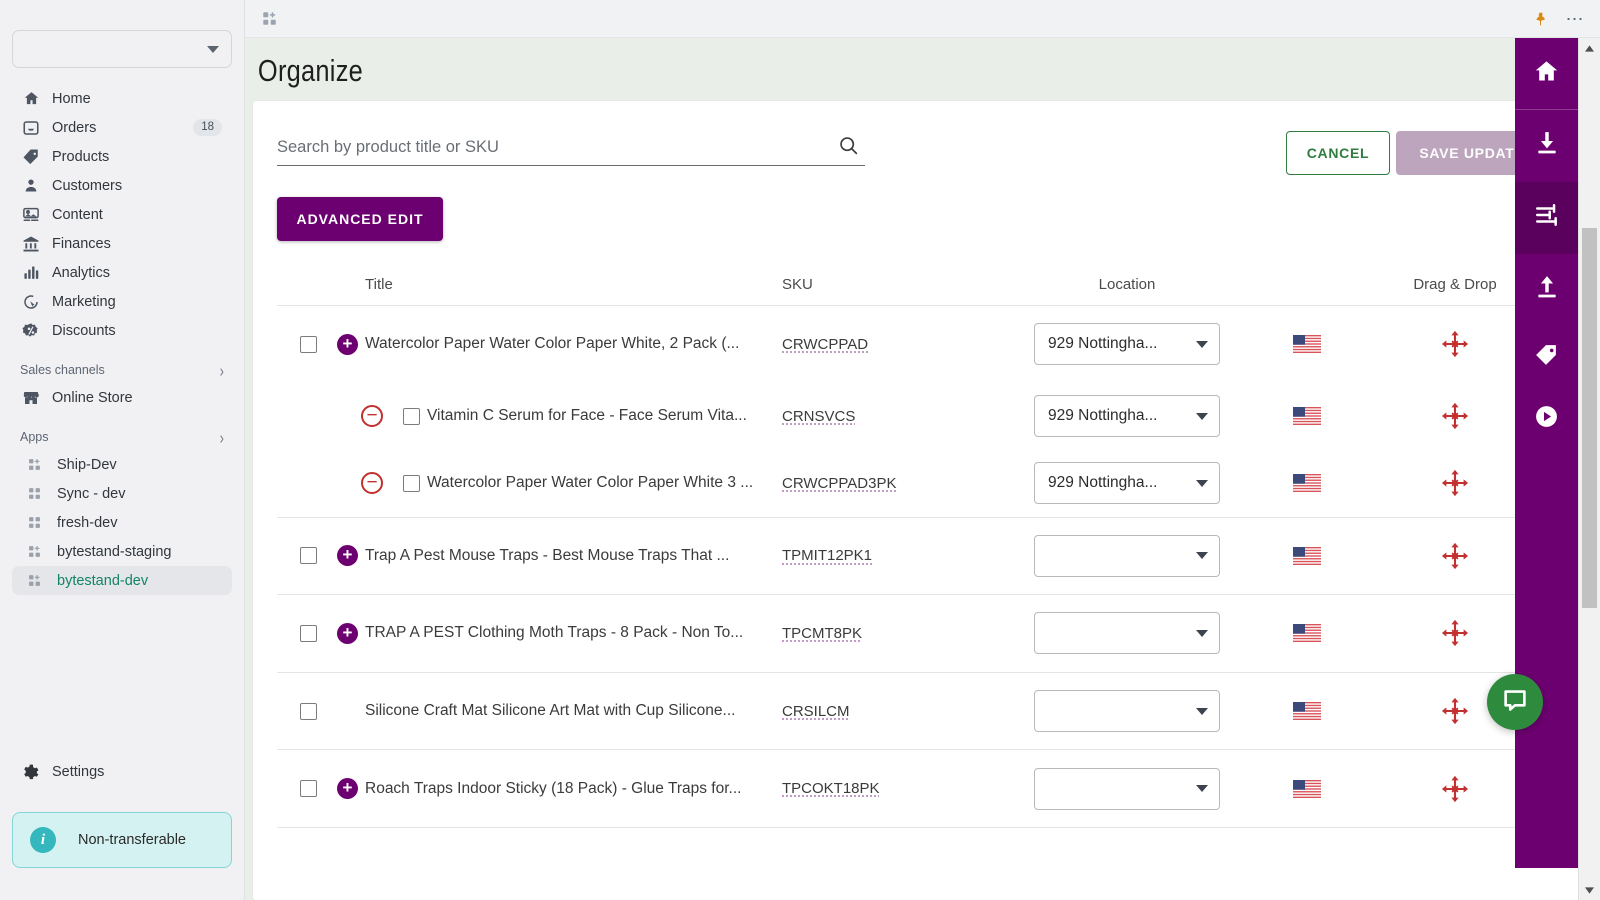 This screenshot has height=900, width=1600. Describe the element at coordinates (122, 272) in the screenshot. I see `sidebar-item-analytics: Analytics` at that location.